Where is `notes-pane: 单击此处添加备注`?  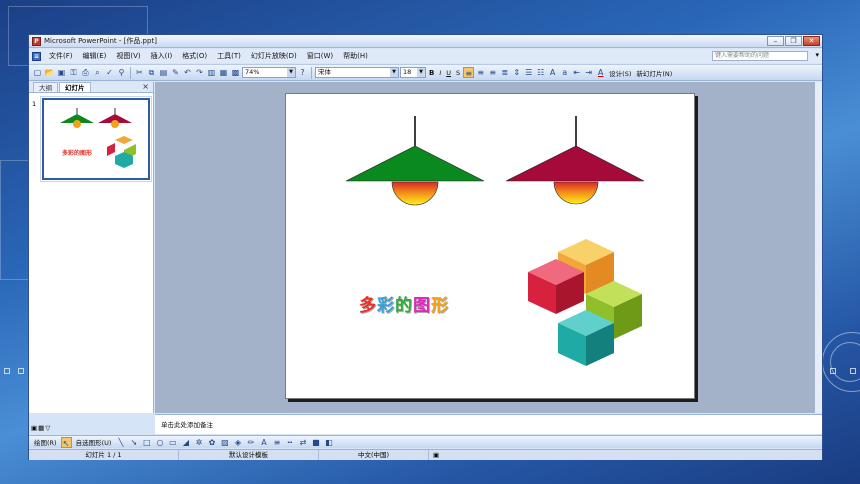
notes-pane: 单击此处添加备注 is located at coordinates (488, 424).